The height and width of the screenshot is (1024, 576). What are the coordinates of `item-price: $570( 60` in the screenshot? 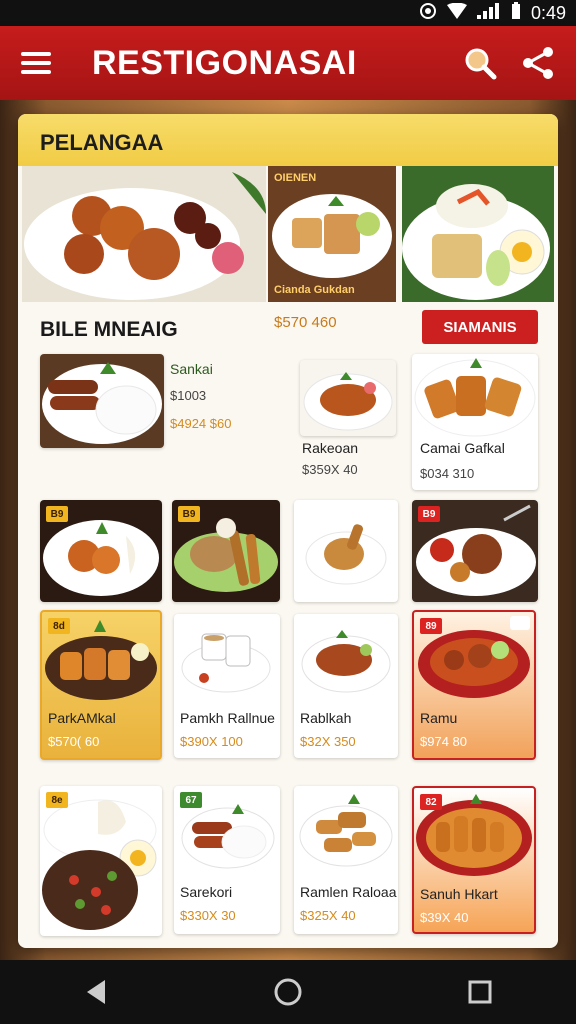 It's located at (74, 741).